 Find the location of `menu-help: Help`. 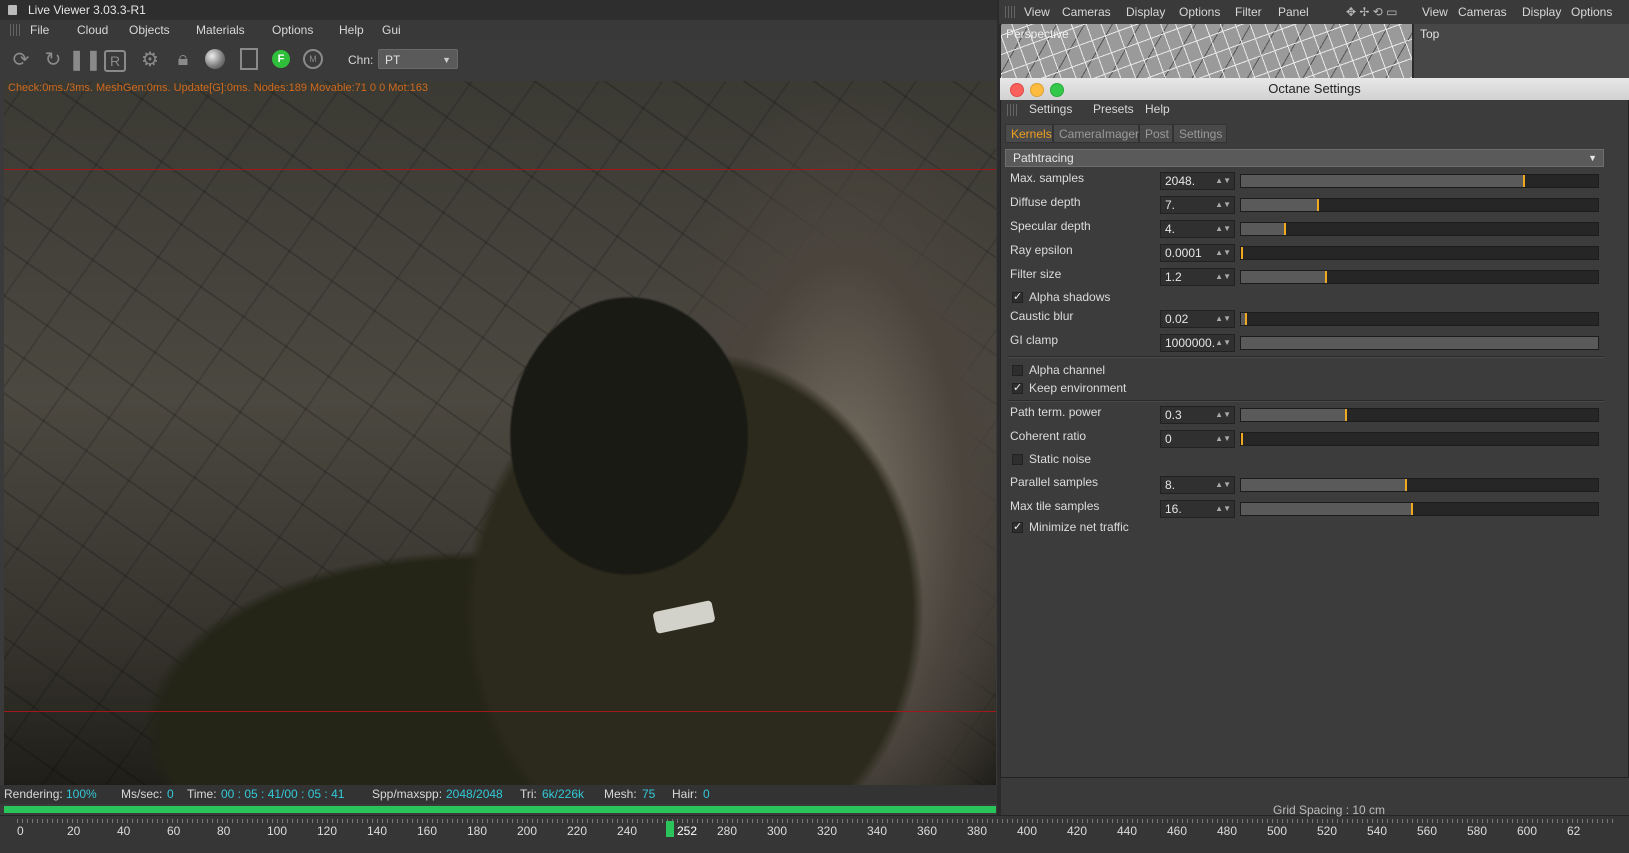

menu-help: Help is located at coordinates (351, 30).